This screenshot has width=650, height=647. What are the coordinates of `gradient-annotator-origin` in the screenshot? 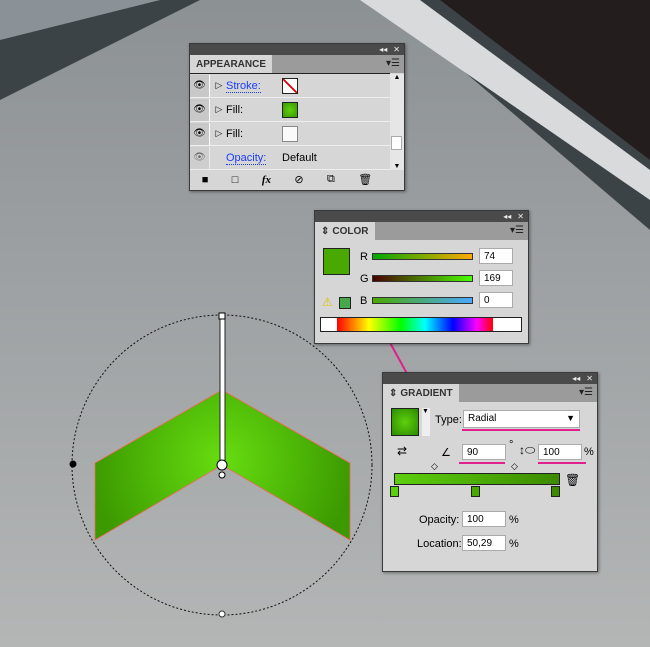 It's located at (222, 465).